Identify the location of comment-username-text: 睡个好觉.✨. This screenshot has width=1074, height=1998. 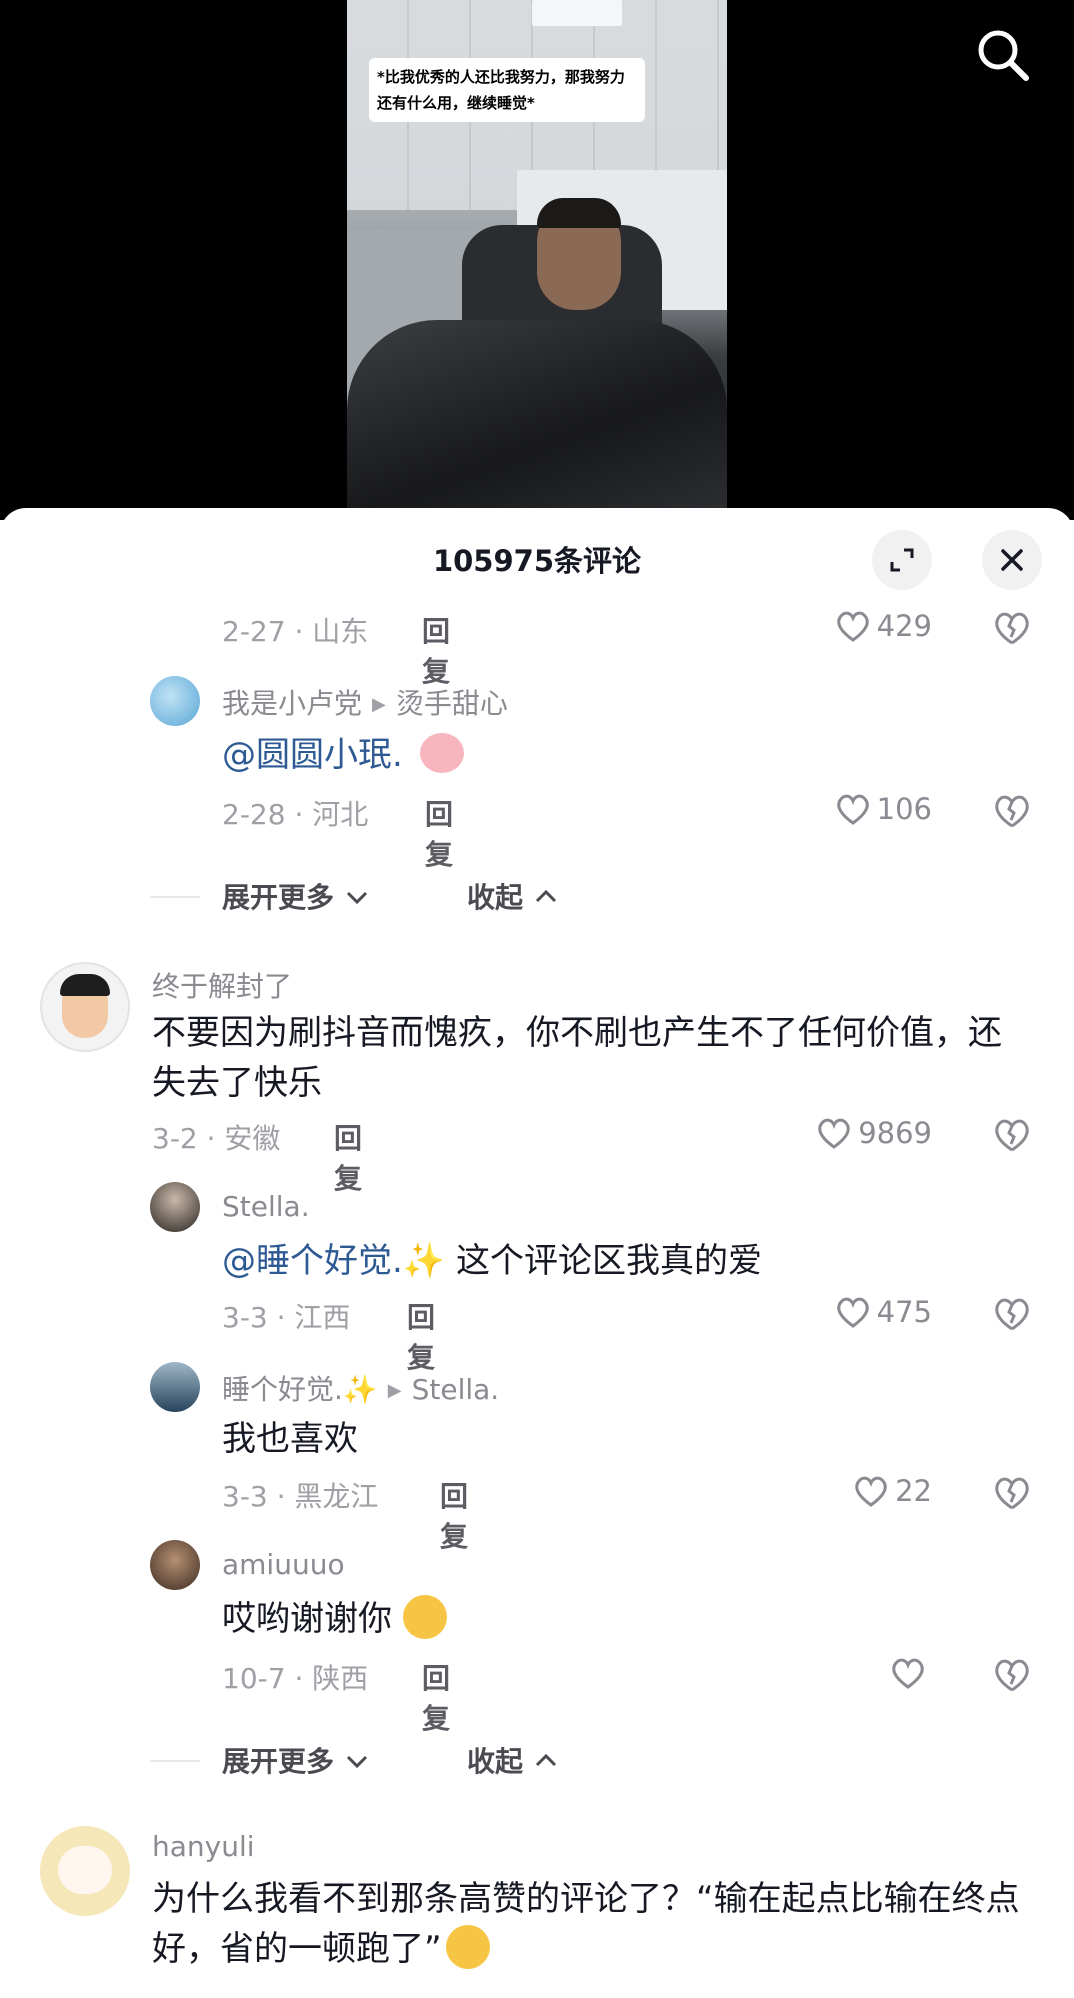
(300, 1389).